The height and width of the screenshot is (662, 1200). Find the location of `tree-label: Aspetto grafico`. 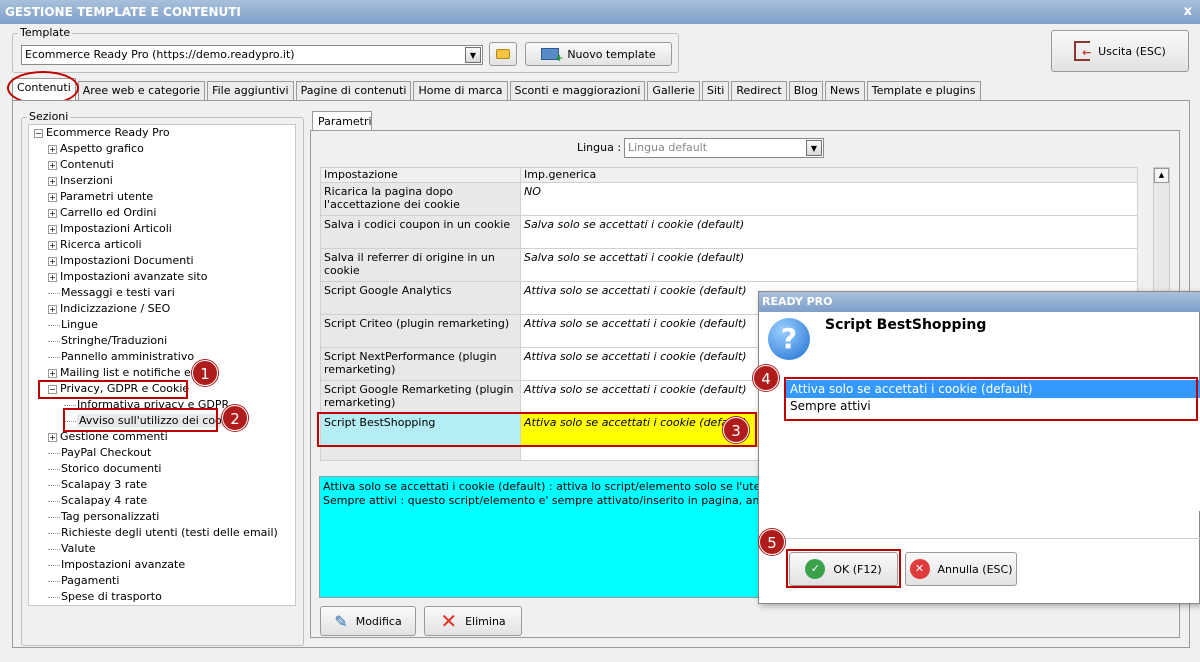

tree-label: Aspetto grafico is located at coordinates (102, 148).